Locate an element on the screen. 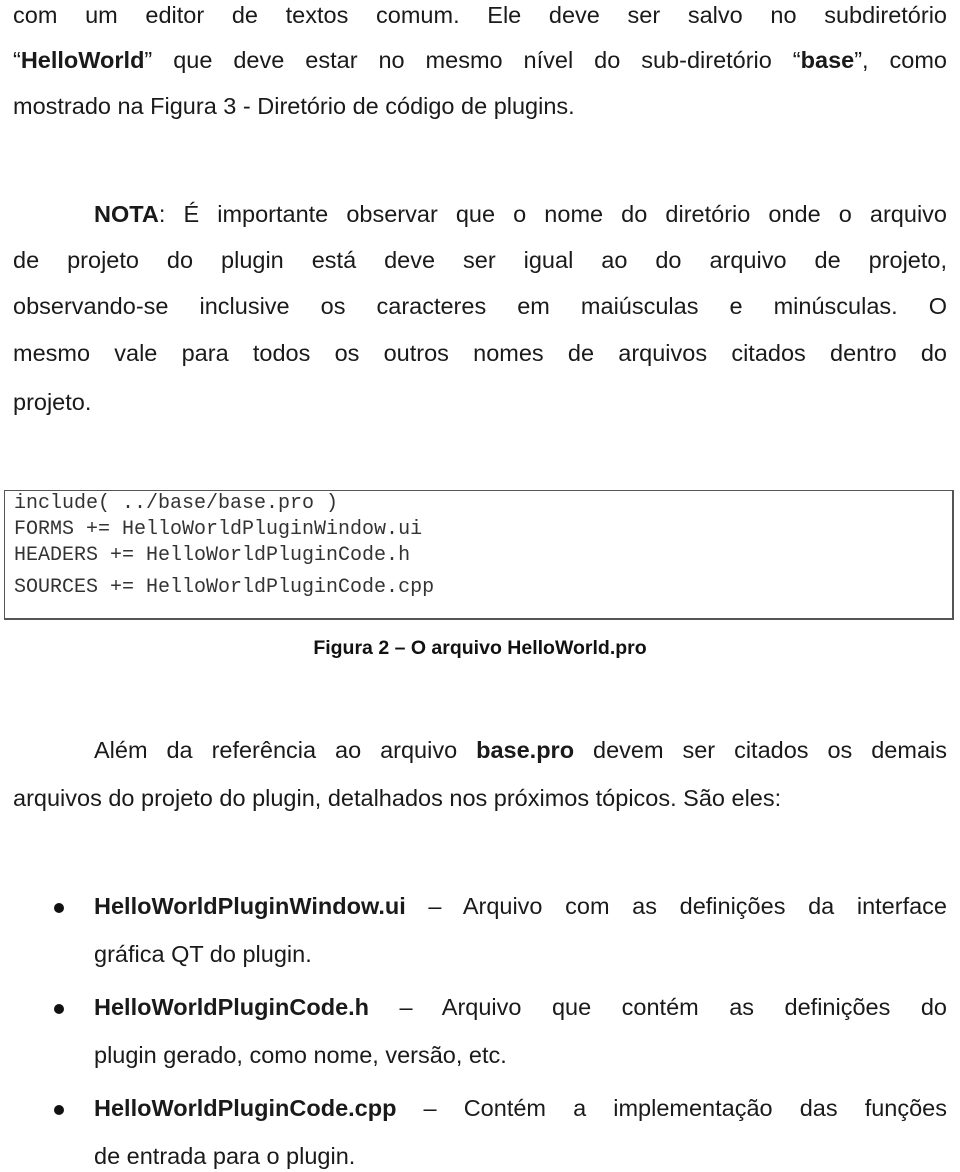 This screenshot has width=960, height=1172. intro-line-2-end: ”, como is located at coordinates (900, 60).